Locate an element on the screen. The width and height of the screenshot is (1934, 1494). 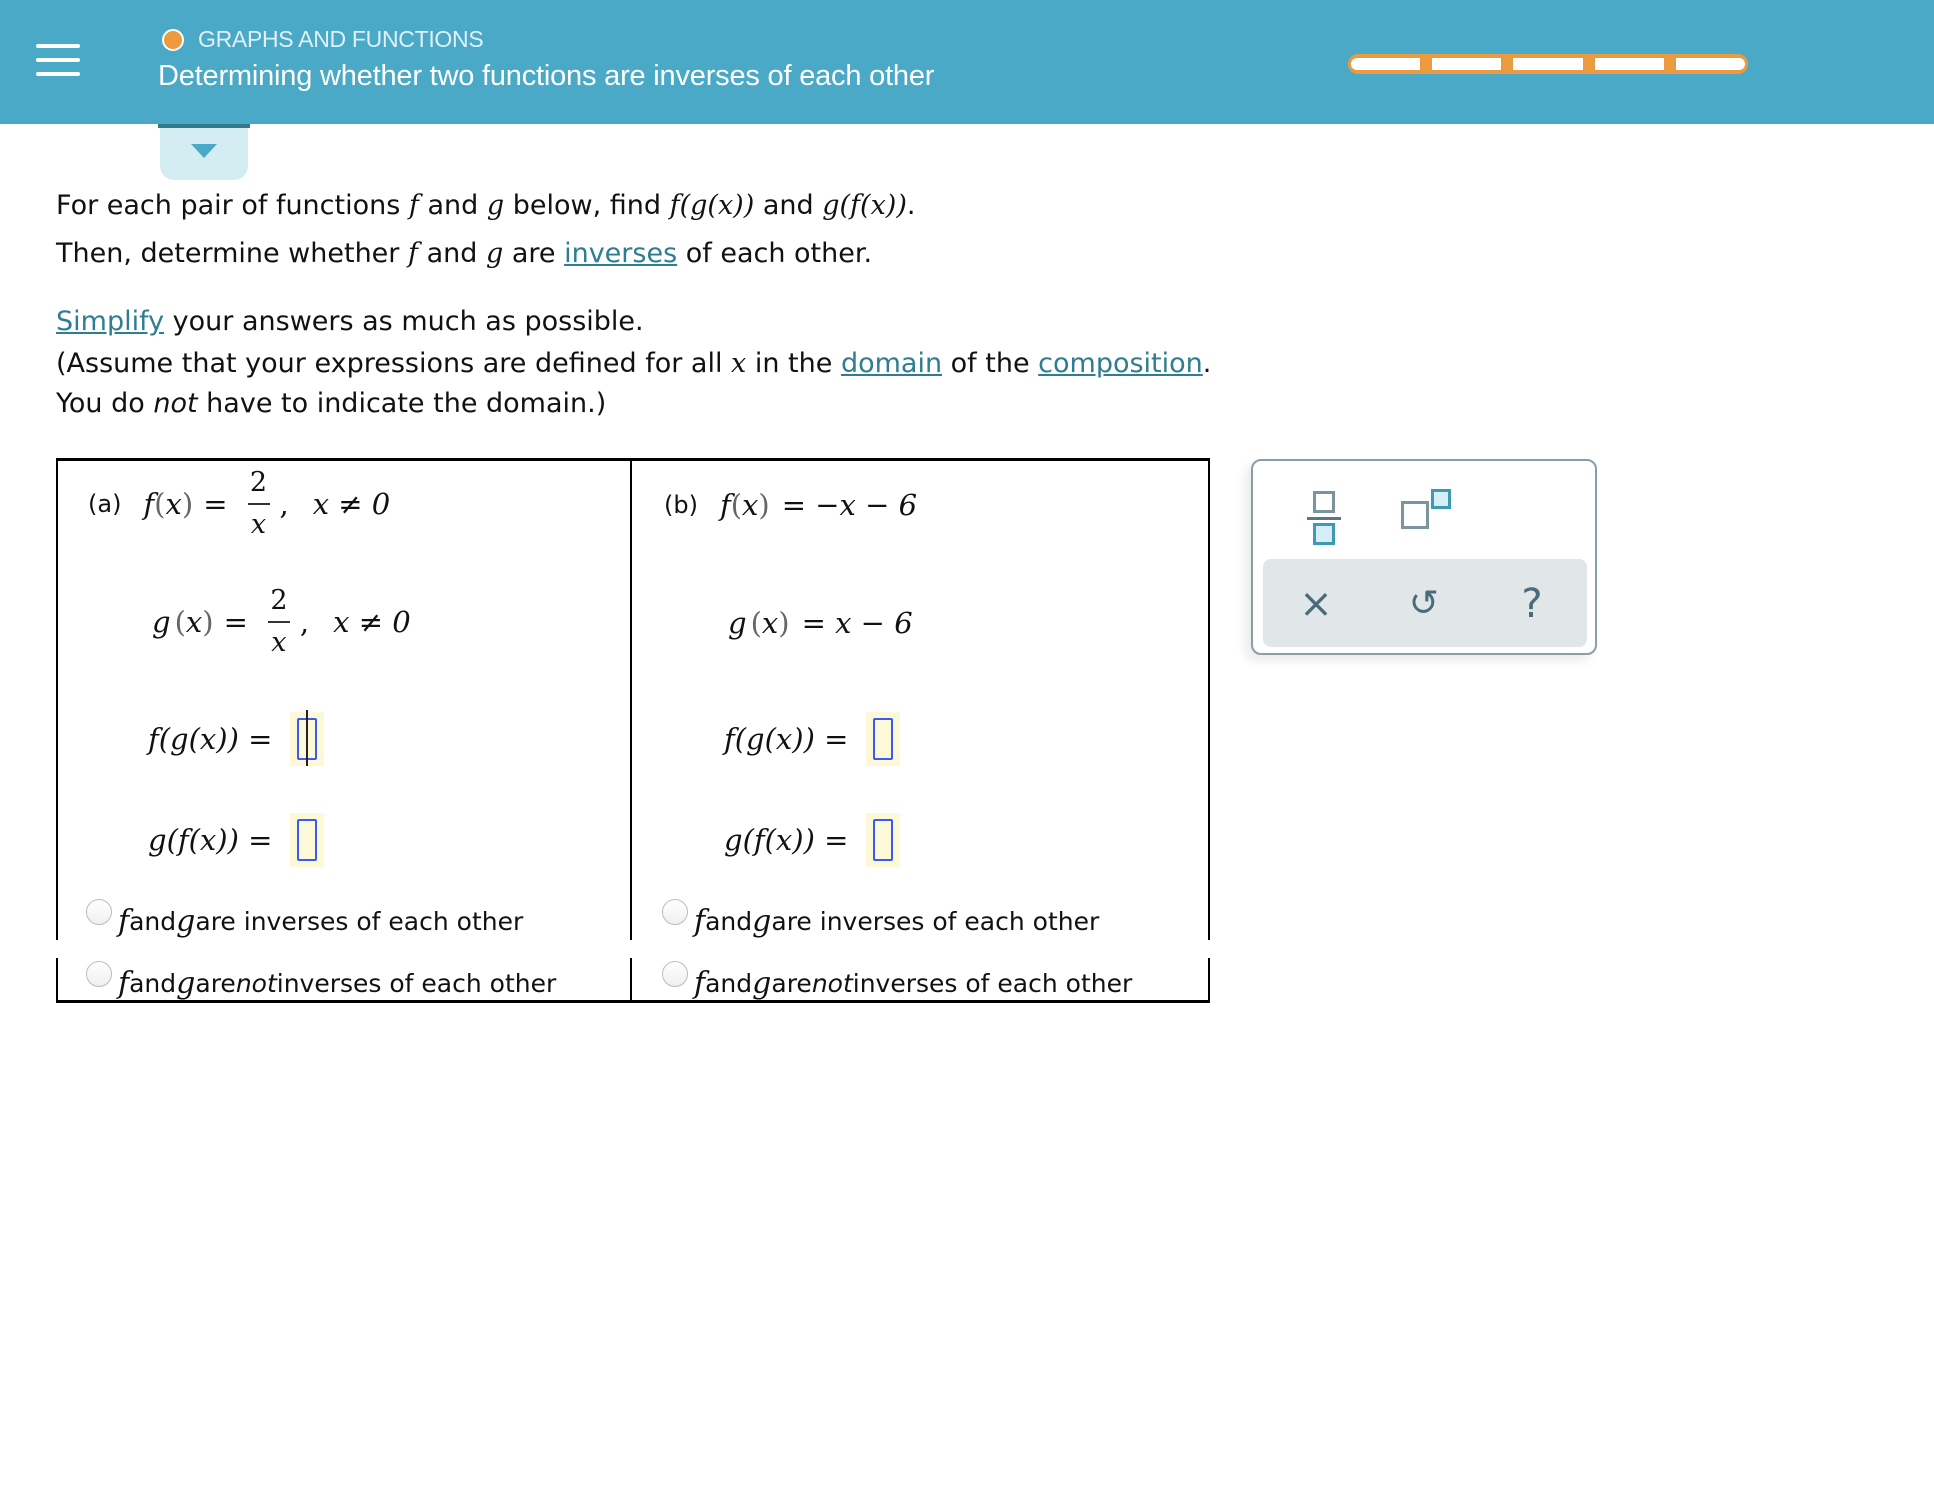
topic-status-icon is located at coordinates (173, 40).